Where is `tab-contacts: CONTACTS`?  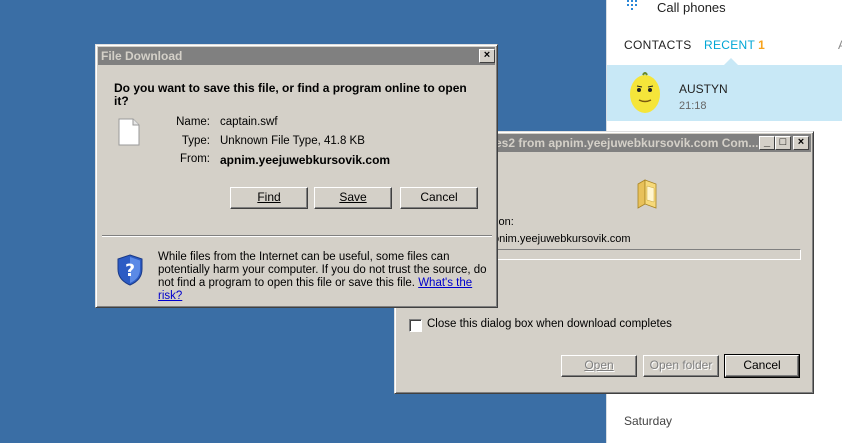 tab-contacts: CONTACTS is located at coordinates (658, 45).